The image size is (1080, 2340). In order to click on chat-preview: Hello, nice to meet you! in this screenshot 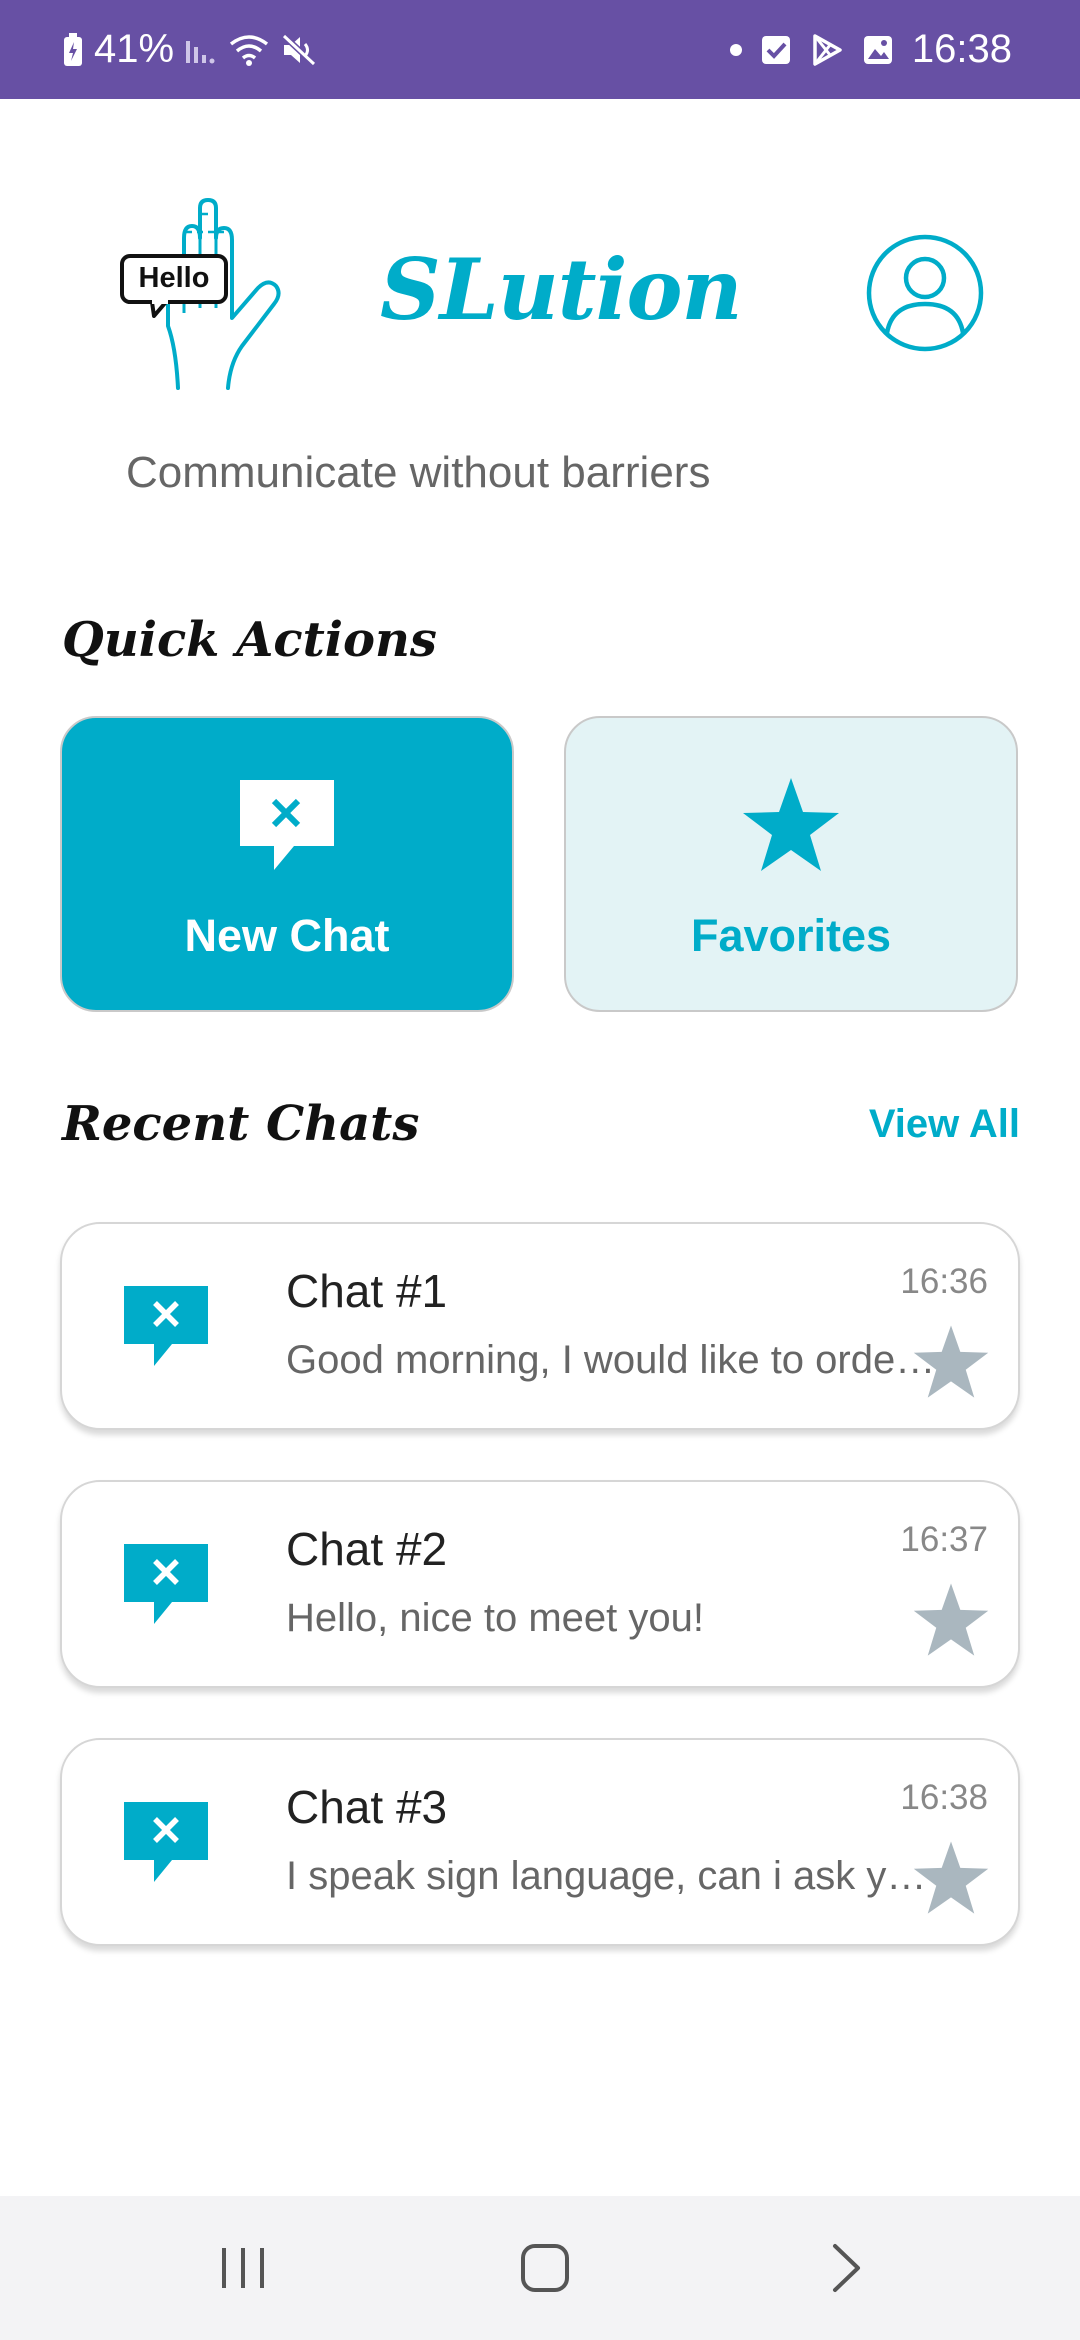, I will do `click(495, 1618)`.